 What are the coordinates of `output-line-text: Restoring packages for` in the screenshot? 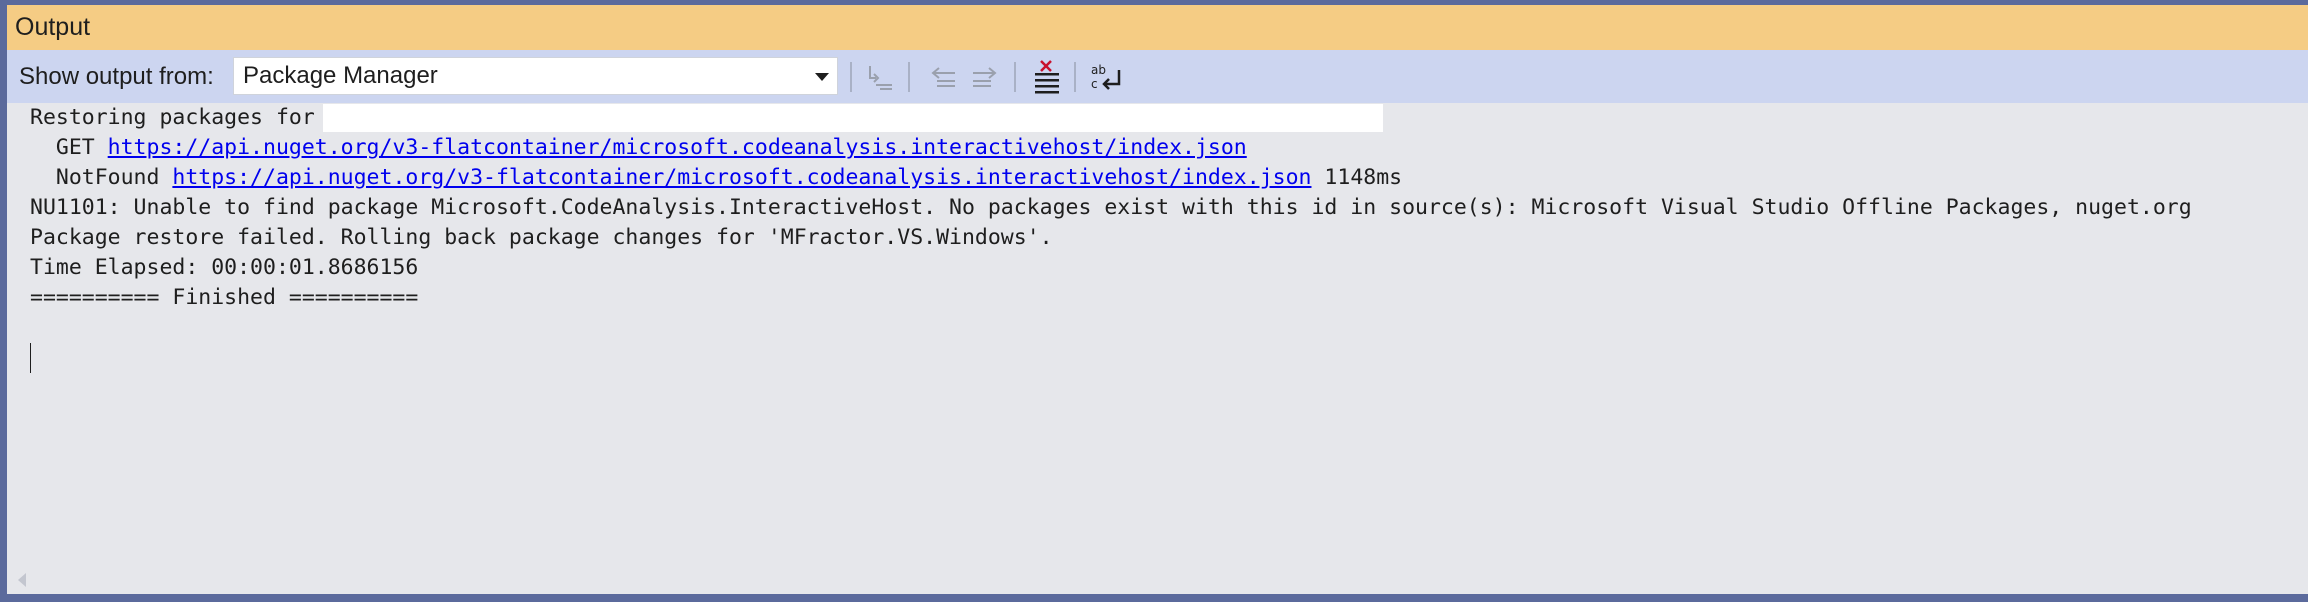 It's located at (172, 117).